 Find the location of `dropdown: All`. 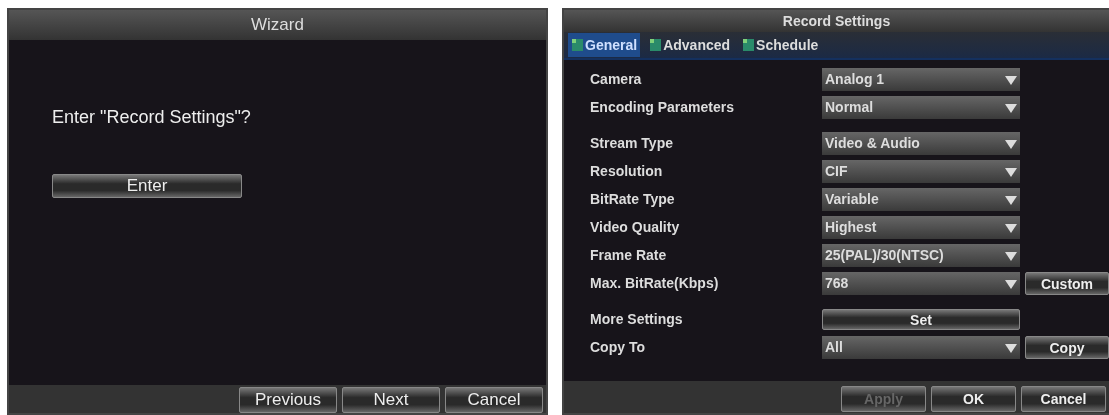

dropdown: All is located at coordinates (921, 347).